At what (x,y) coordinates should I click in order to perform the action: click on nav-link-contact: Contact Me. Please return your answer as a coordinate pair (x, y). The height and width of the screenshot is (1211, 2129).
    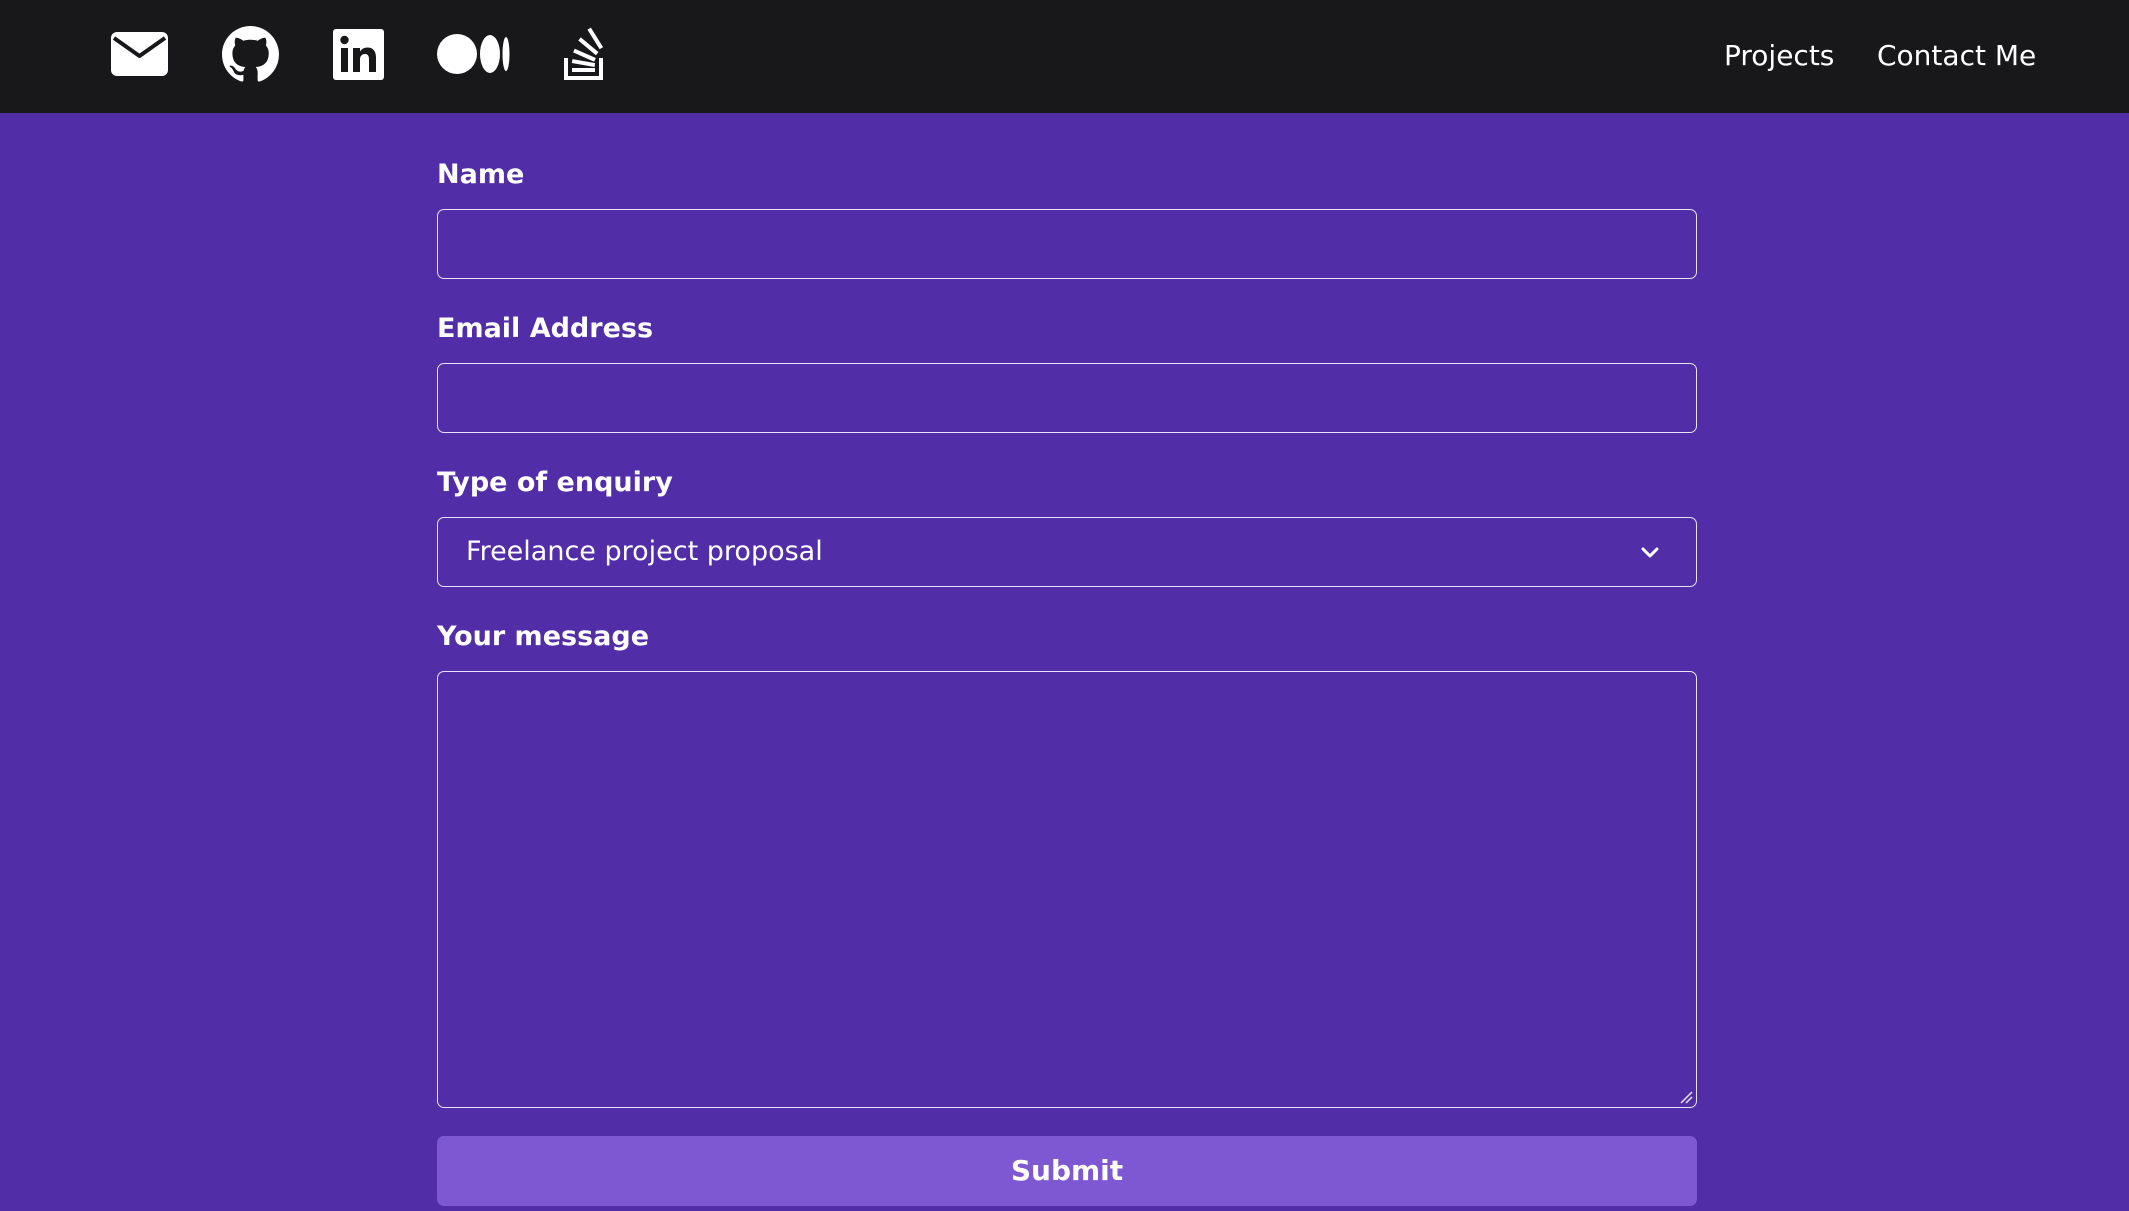
    Looking at the image, I should click on (1956, 56).